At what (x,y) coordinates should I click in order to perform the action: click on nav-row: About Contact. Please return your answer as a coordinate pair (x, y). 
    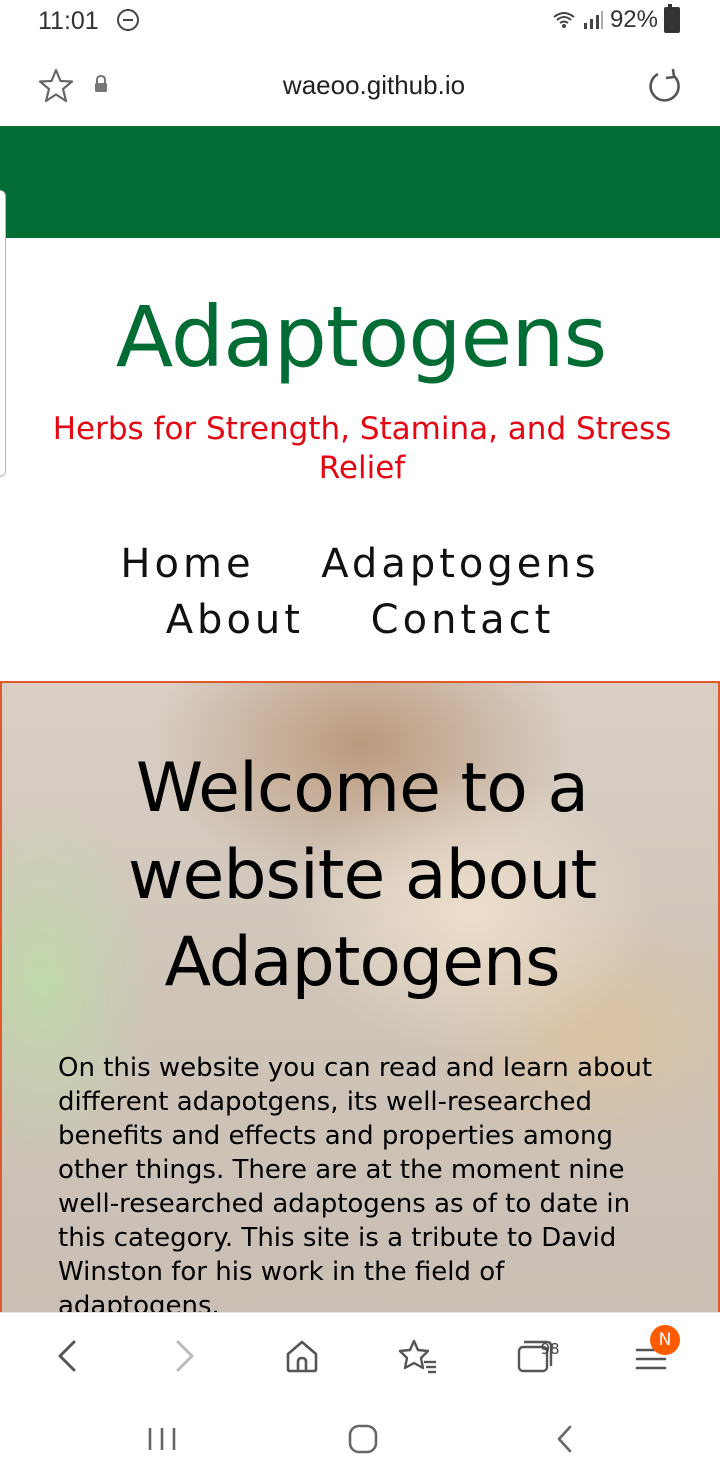
    Looking at the image, I should click on (360, 620).